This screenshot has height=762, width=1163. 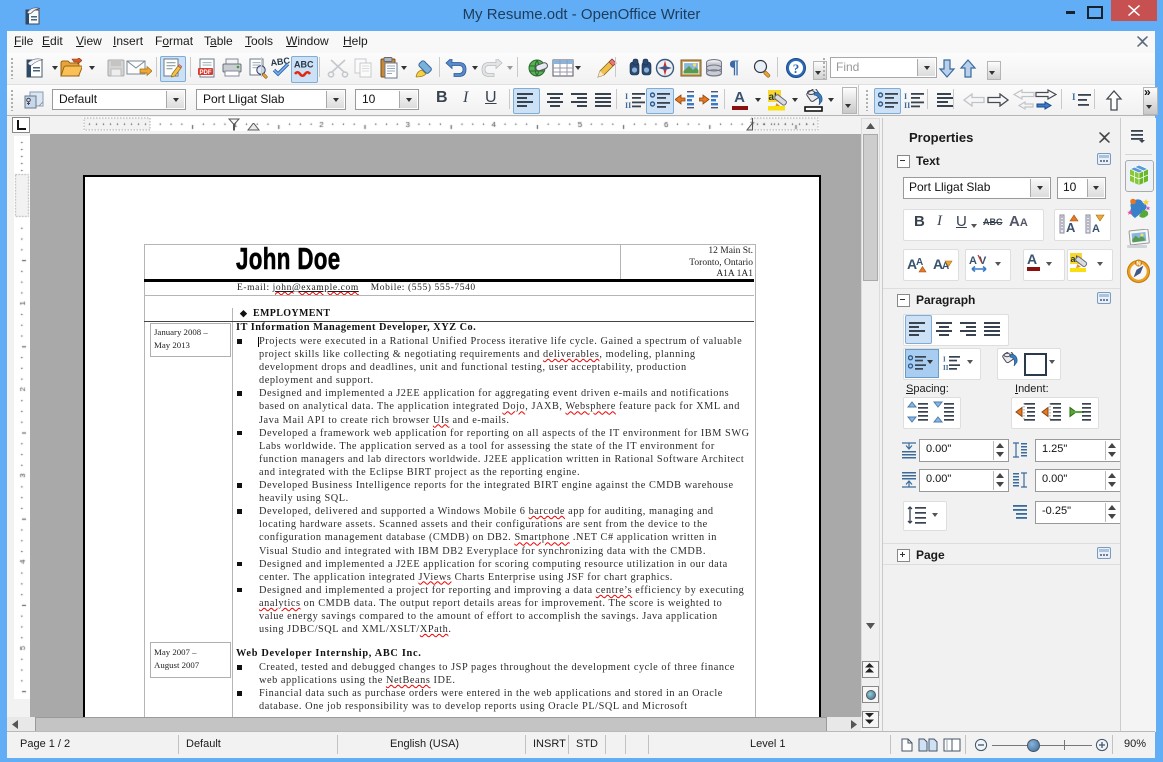 I want to click on svg-text: PDF, so click(x=206, y=73).